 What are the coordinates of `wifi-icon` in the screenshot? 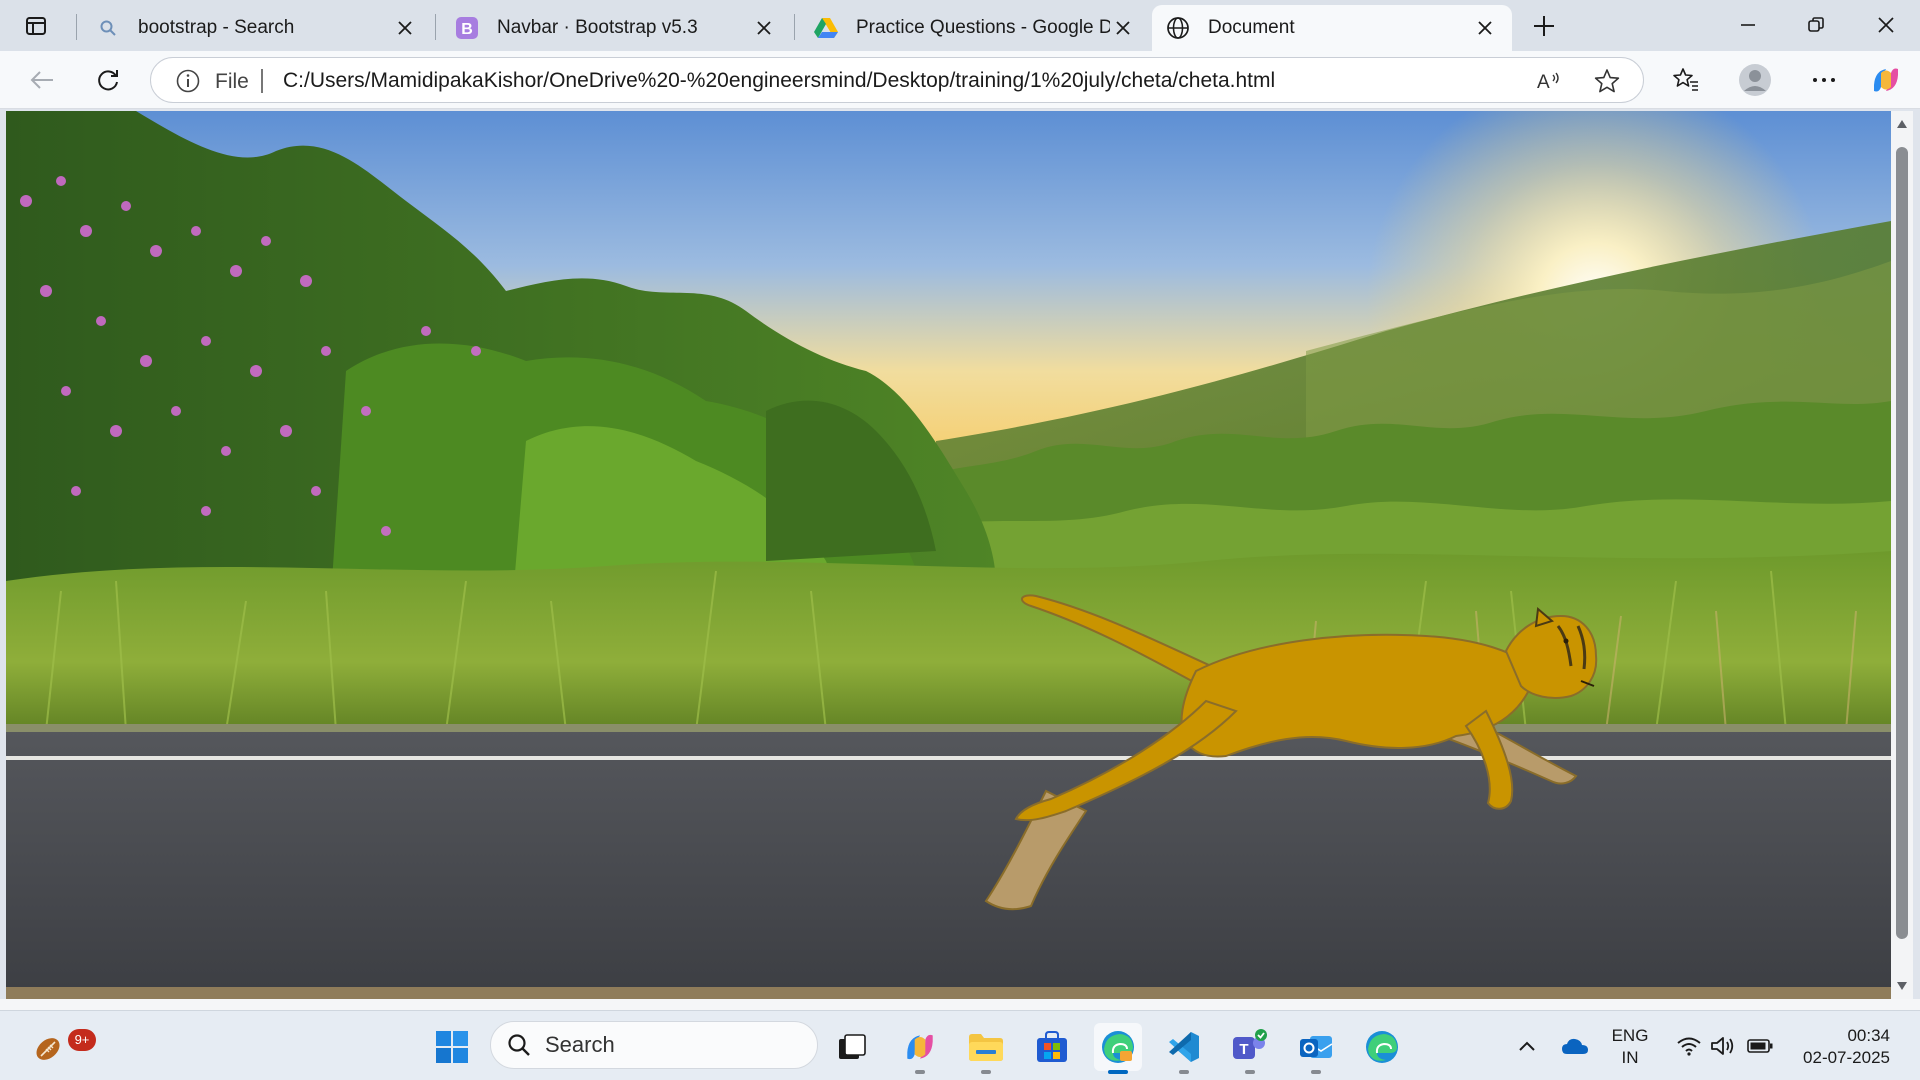 It's located at (1689, 1046).